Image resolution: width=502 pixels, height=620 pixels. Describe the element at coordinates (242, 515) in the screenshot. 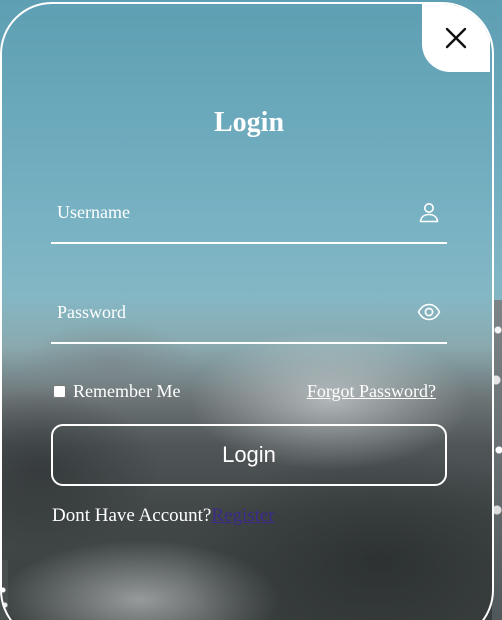

I see `register-link: Register` at that location.